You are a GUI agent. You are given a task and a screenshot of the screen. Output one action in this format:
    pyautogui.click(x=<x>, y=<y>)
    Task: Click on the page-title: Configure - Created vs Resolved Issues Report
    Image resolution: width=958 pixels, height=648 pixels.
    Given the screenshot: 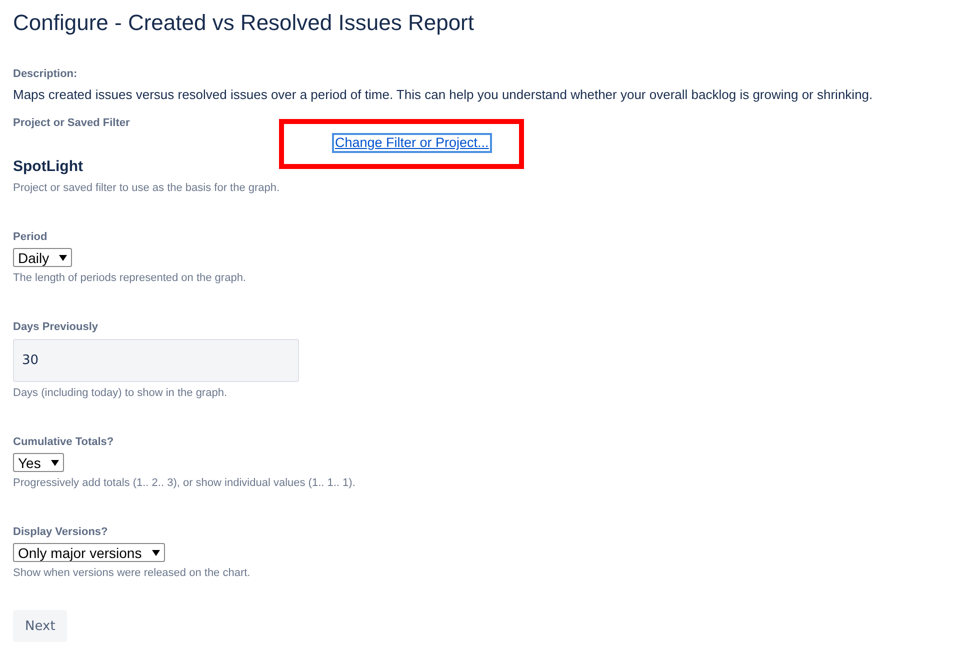 What is the action you would take?
    pyautogui.click(x=244, y=23)
    